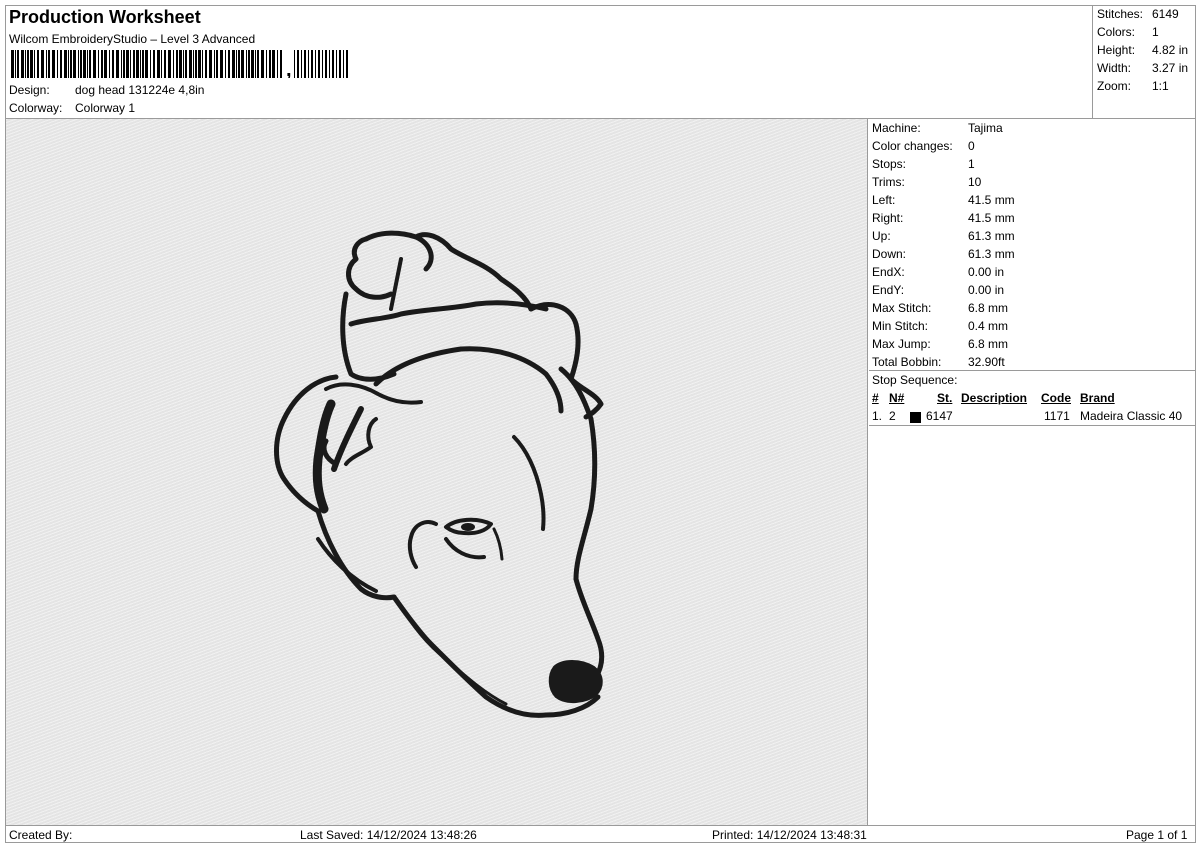 The height and width of the screenshot is (848, 1200). Describe the element at coordinates (938, 272) in the screenshot. I see `info-row: EndX: 0.00 in` at that location.